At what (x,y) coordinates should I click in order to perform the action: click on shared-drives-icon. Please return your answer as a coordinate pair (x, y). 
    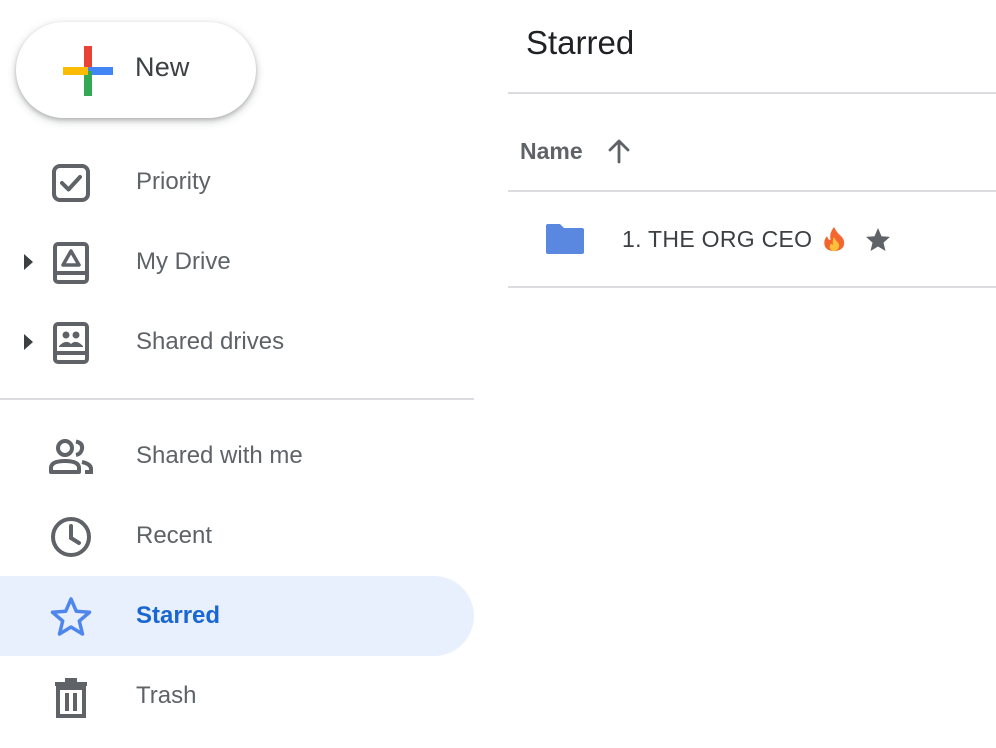
    Looking at the image, I should click on (71, 343).